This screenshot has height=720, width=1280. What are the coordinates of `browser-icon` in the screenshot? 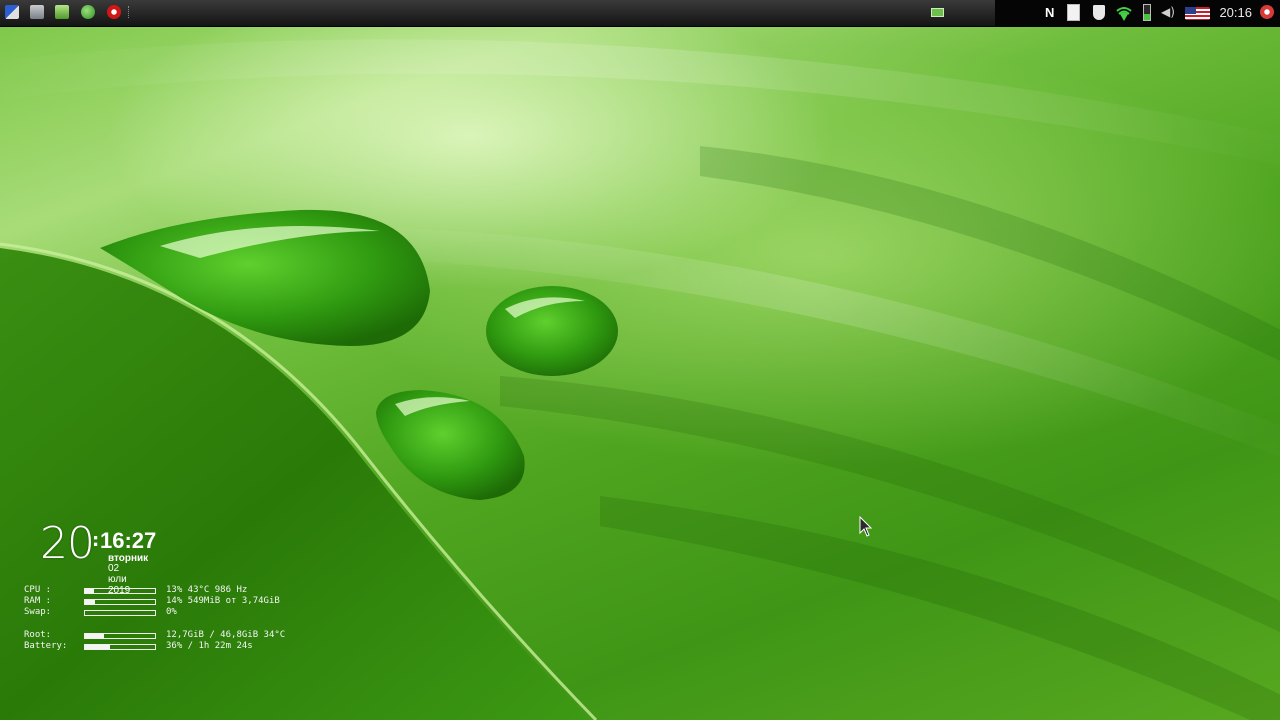 It's located at (88, 12).